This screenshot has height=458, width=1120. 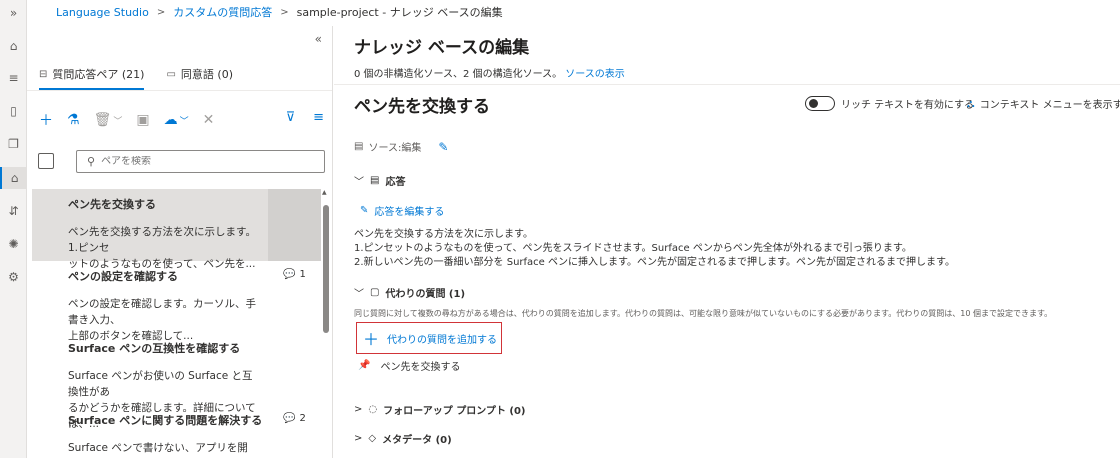 I want to click on followup-heading: フォローアップ プロンプト (0), so click(x=454, y=411).